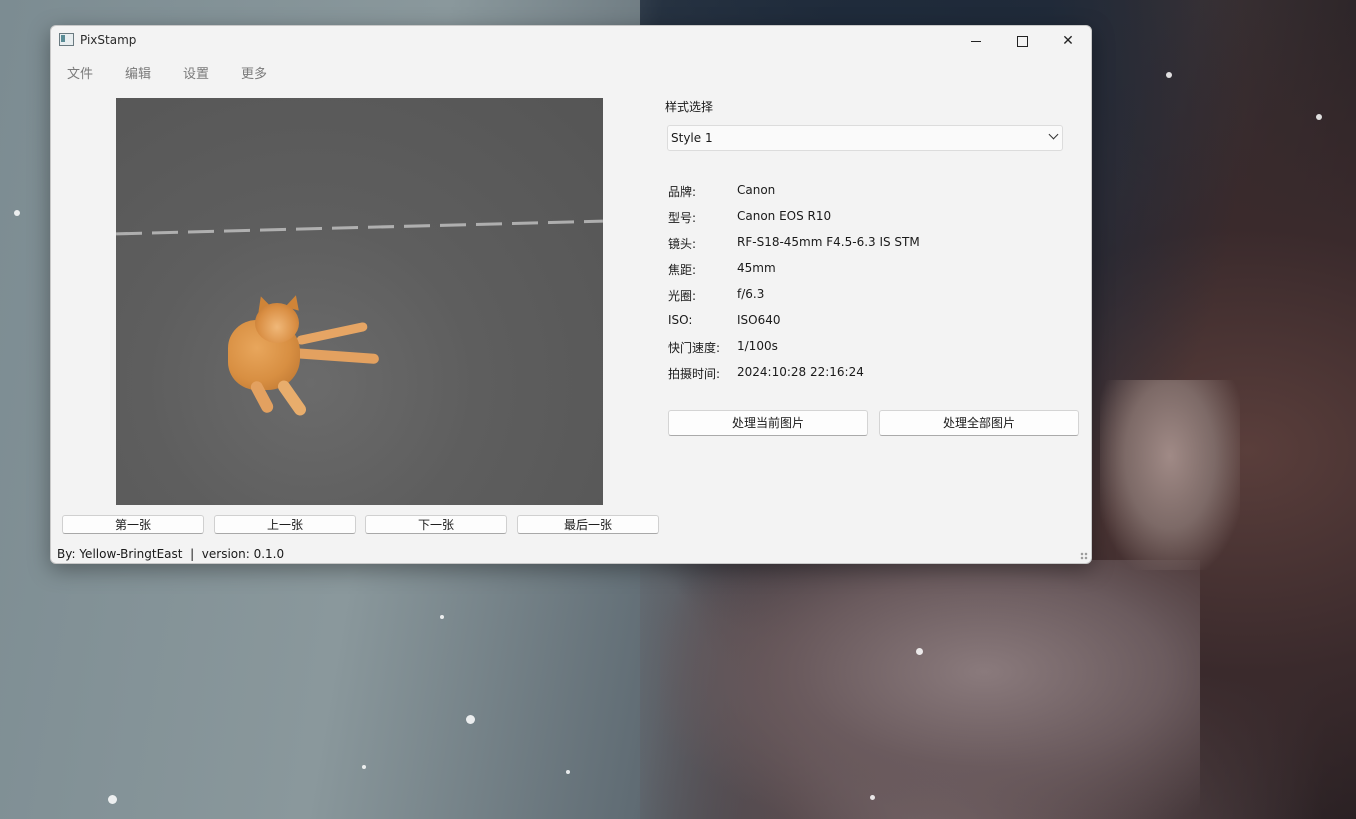 This screenshot has height=819, width=1356. I want to click on exif-label-focal-length: 焦距:, so click(682, 270).